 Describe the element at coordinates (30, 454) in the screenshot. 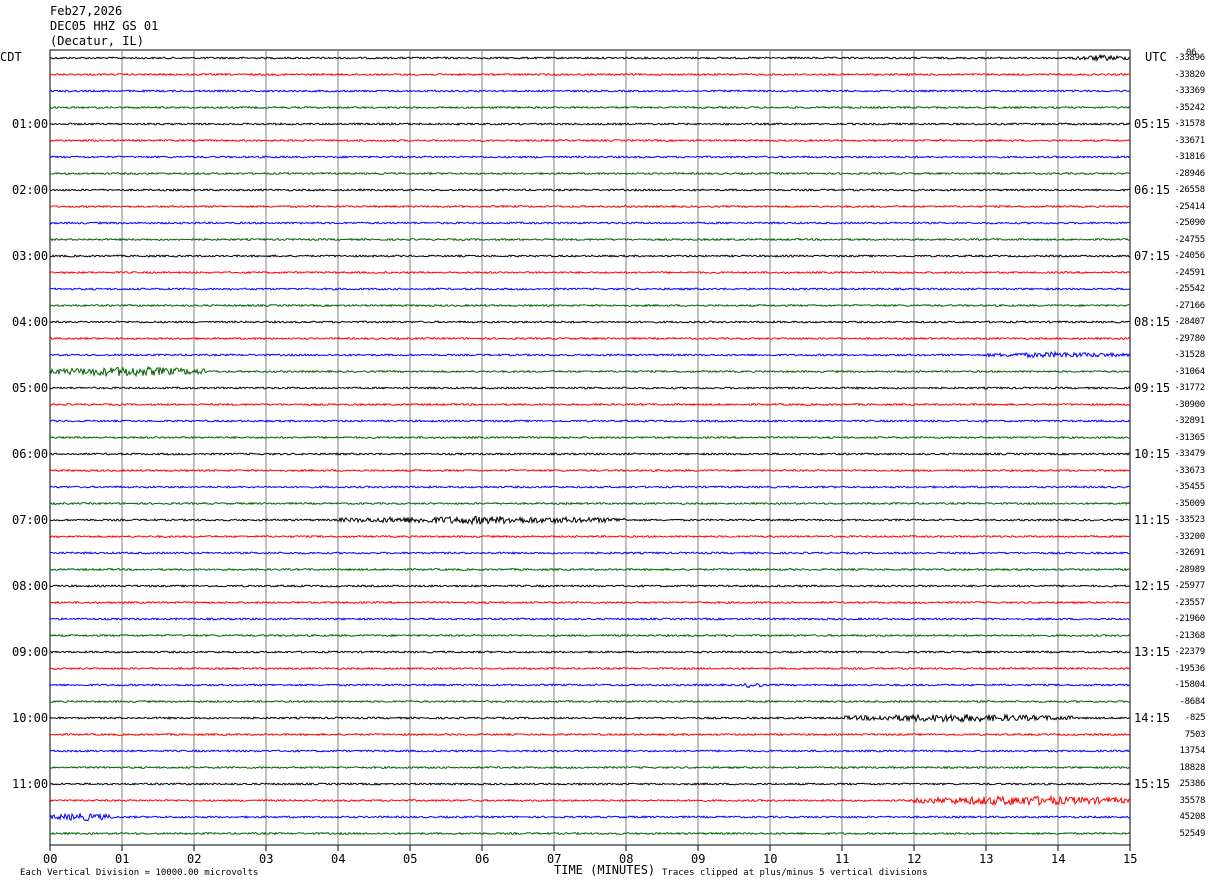

I see `left-hour-label: 06:00` at that location.